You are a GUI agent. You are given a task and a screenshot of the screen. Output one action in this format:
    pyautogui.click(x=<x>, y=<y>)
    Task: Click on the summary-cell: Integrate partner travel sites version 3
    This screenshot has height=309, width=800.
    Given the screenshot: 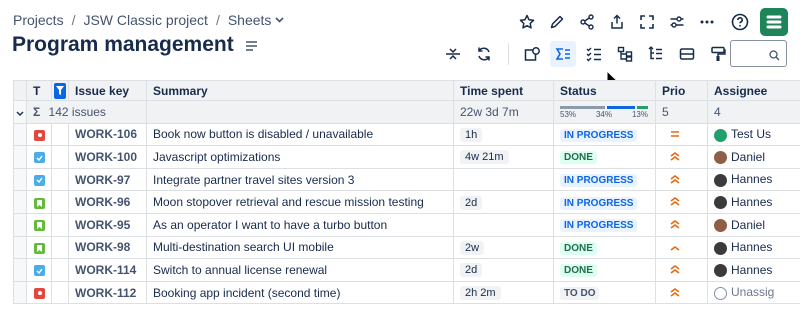 What is the action you would take?
    pyautogui.click(x=300, y=179)
    